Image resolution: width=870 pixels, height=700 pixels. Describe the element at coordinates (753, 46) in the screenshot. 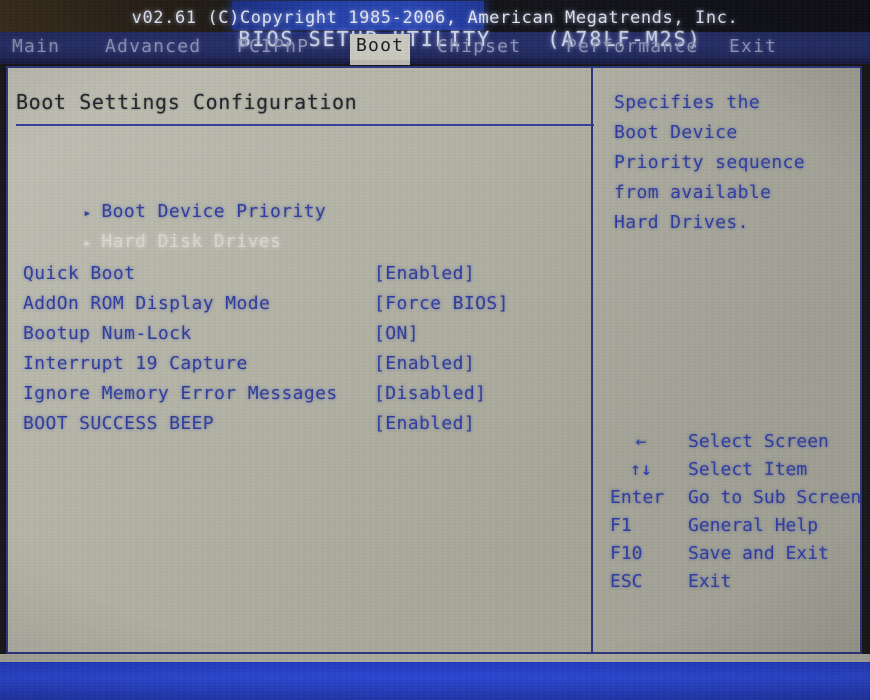

I see `tab-exit: Exit` at that location.